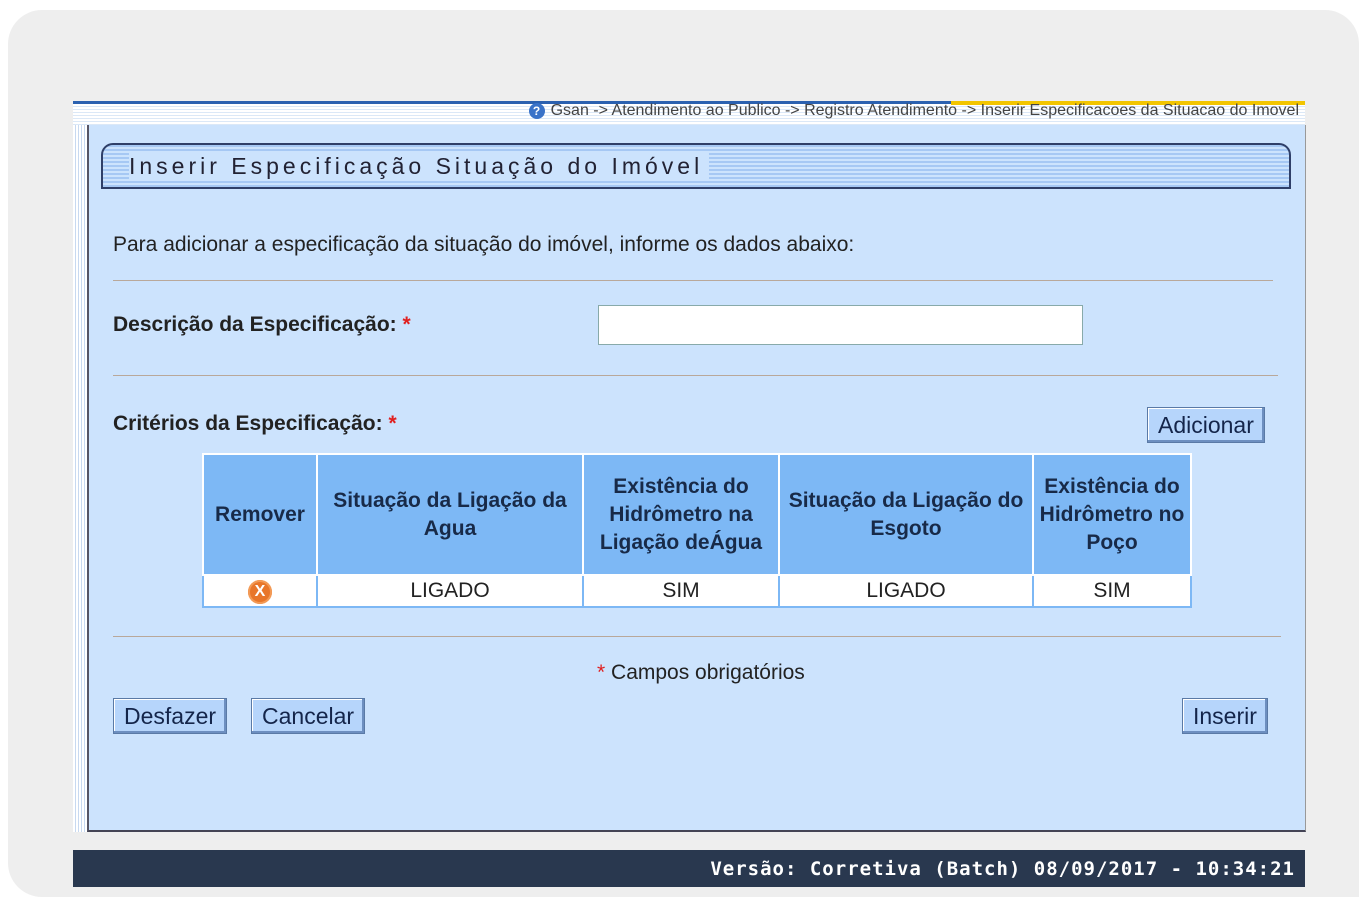  Describe the element at coordinates (1112, 591) in the screenshot. I see `hidrometro-poco-cell: SIM` at that location.